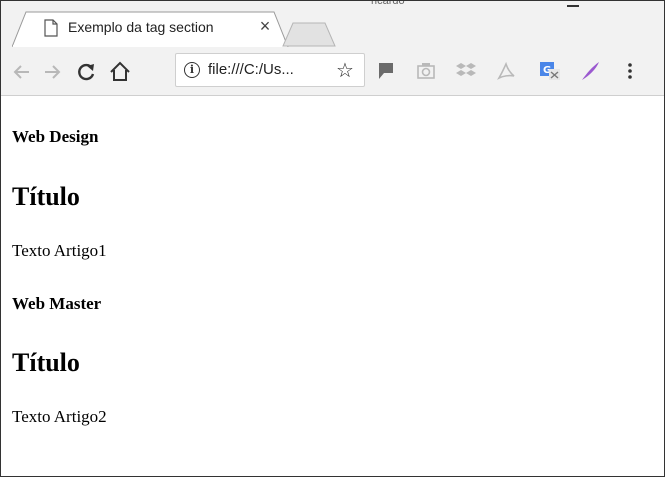 This screenshot has height=477, width=665. I want to click on active-tab: Exemplo da tag section ×, so click(150, 29).